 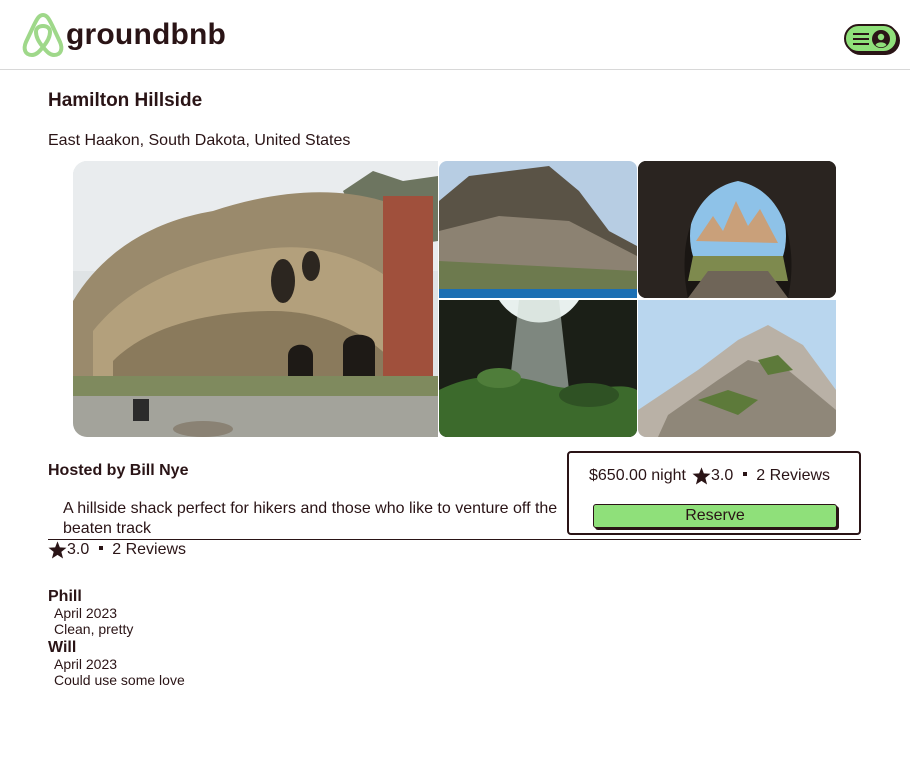 What do you see at coordinates (860, 38) in the screenshot?
I see `hamburger-icon` at bounding box center [860, 38].